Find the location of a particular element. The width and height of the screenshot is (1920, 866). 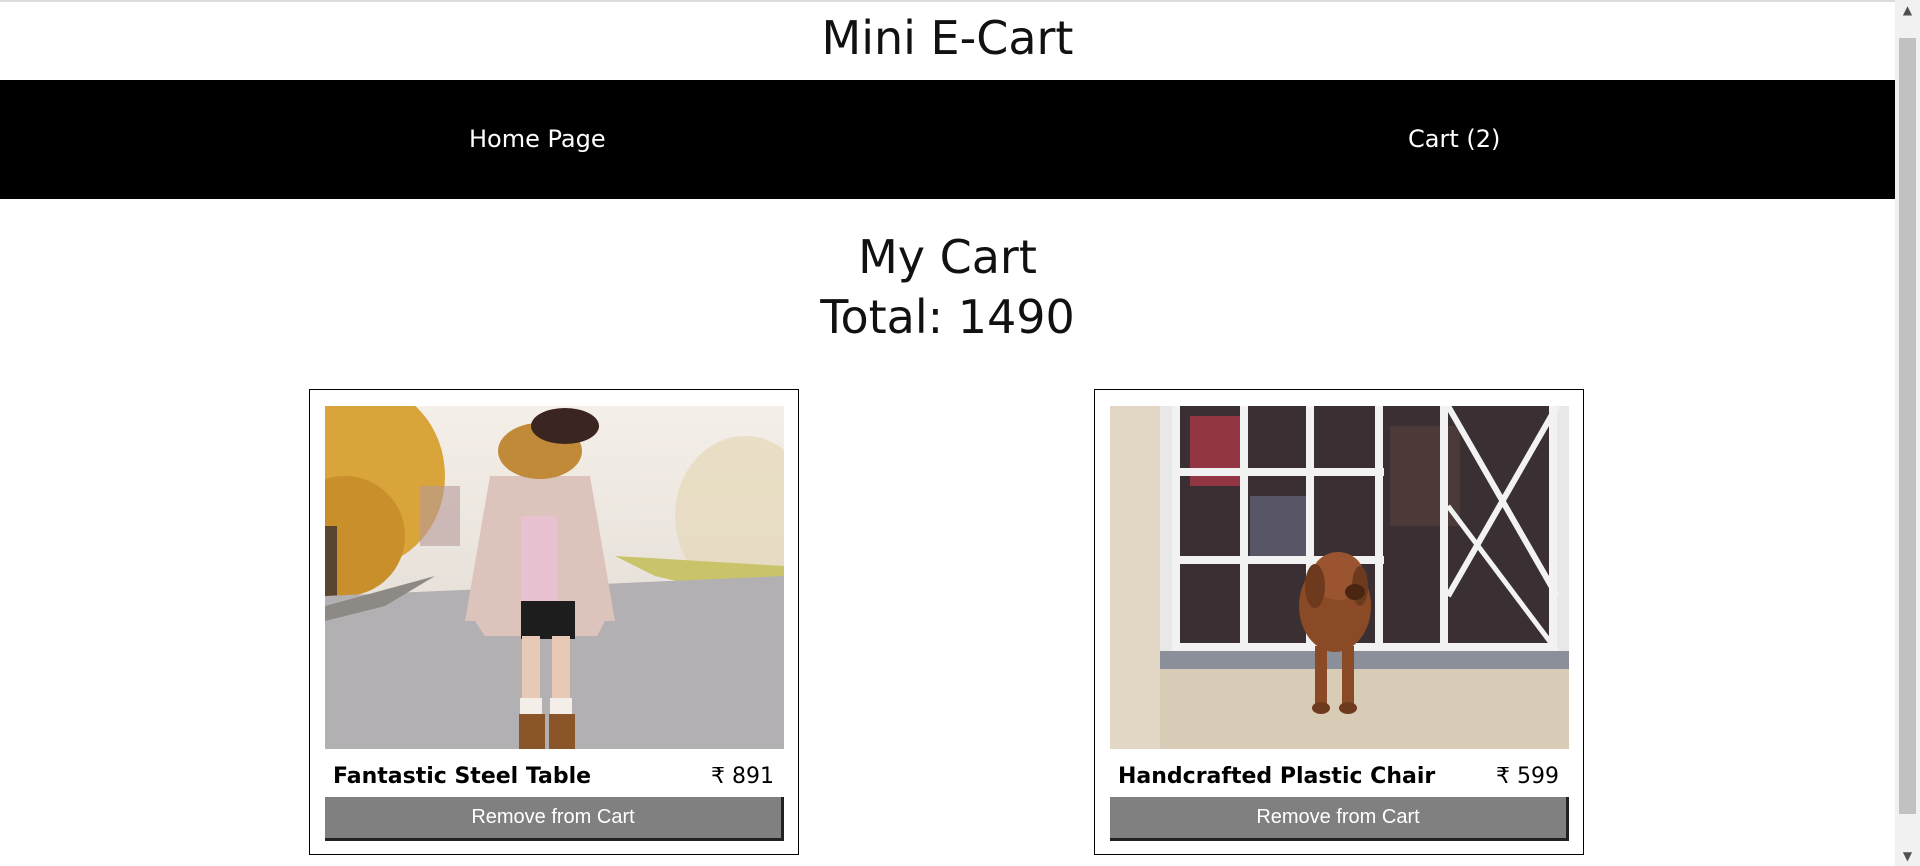

top-border is located at coordinates (947, 1).